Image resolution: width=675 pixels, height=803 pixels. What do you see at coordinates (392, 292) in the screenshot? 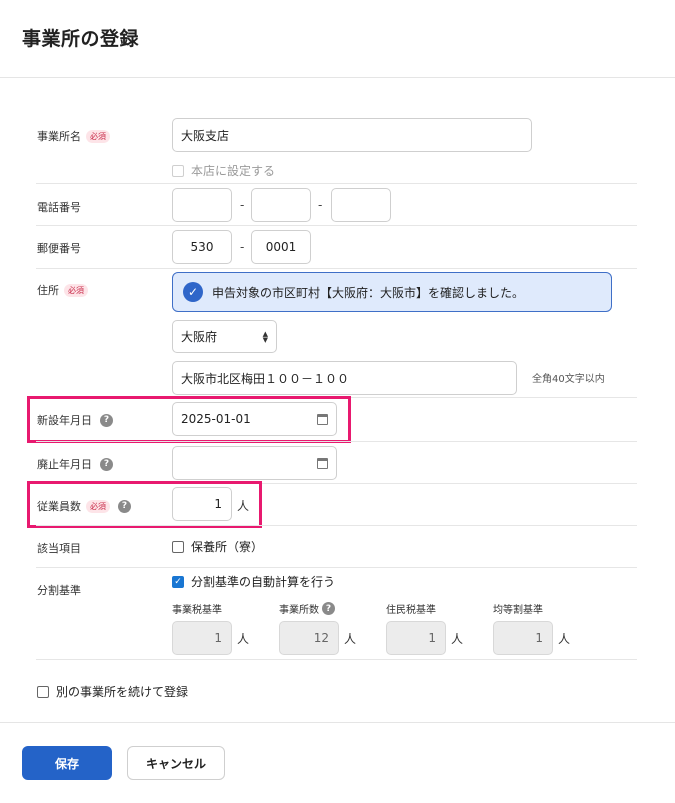
I see `address-confirm-notice: ✓ 申告対象の市区町村【大阪府：大阪市】を確認しました。` at bounding box center [392, 292].